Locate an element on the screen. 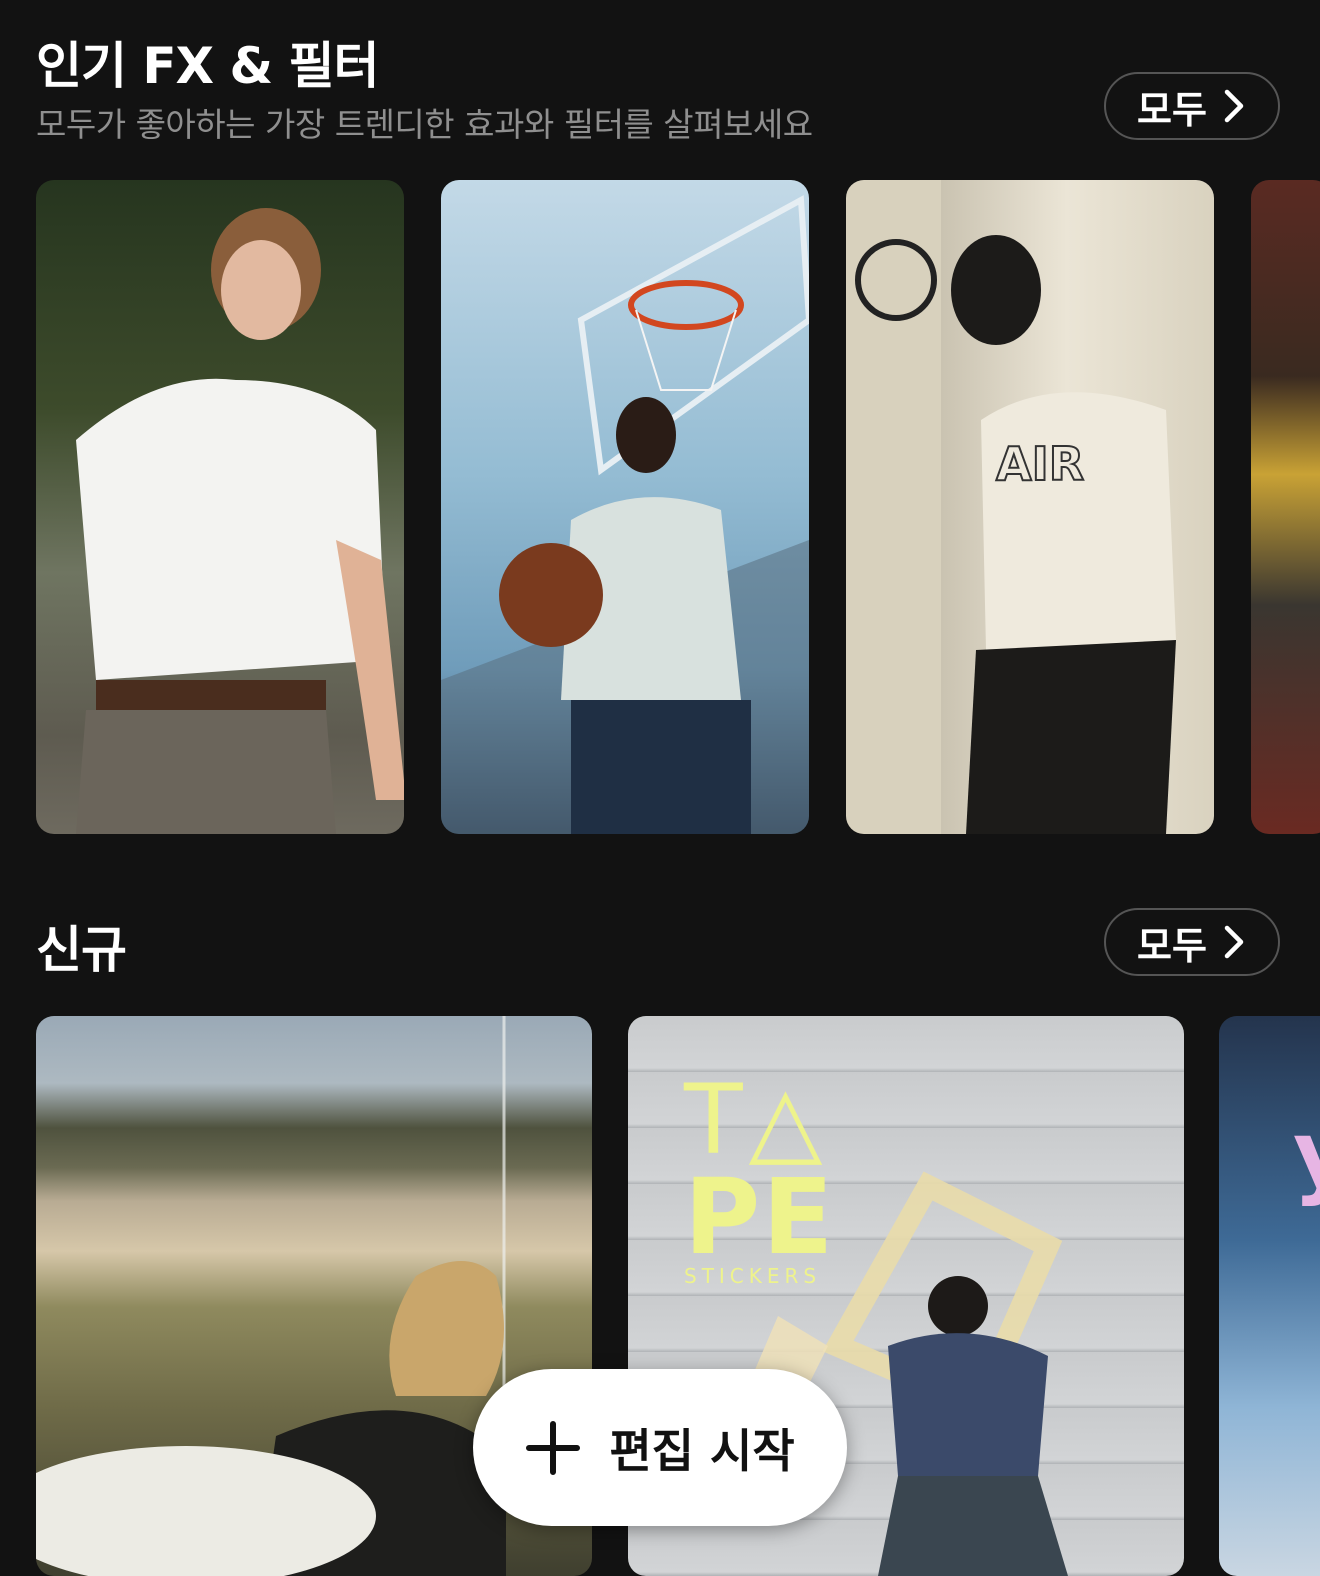  section-subtitle-popular: 모두가 좋아하는 가장 트렌디한 효과와 필터를 살펴보세요 is located at coordinates (424, 124).